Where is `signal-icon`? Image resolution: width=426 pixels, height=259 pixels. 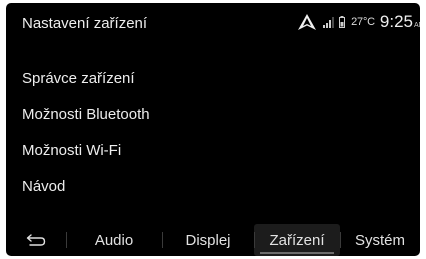
signal-icon is located at coordinates (329, 22).